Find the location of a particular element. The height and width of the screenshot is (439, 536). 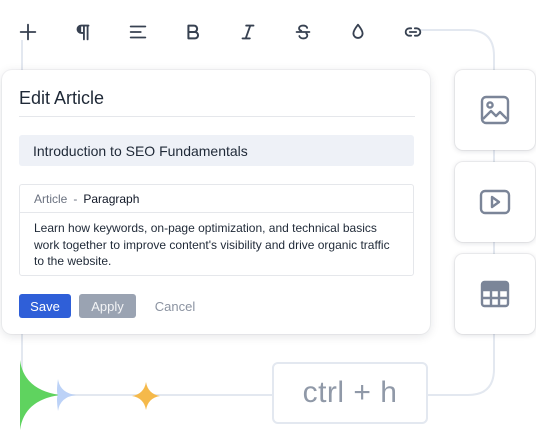

table-icon is located at coordinates (495, 294).